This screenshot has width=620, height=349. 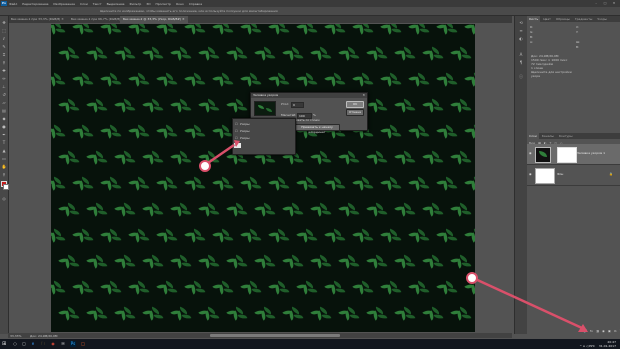 I want to click on tab-gradients: Градиенты, so click(x=584, y=19).